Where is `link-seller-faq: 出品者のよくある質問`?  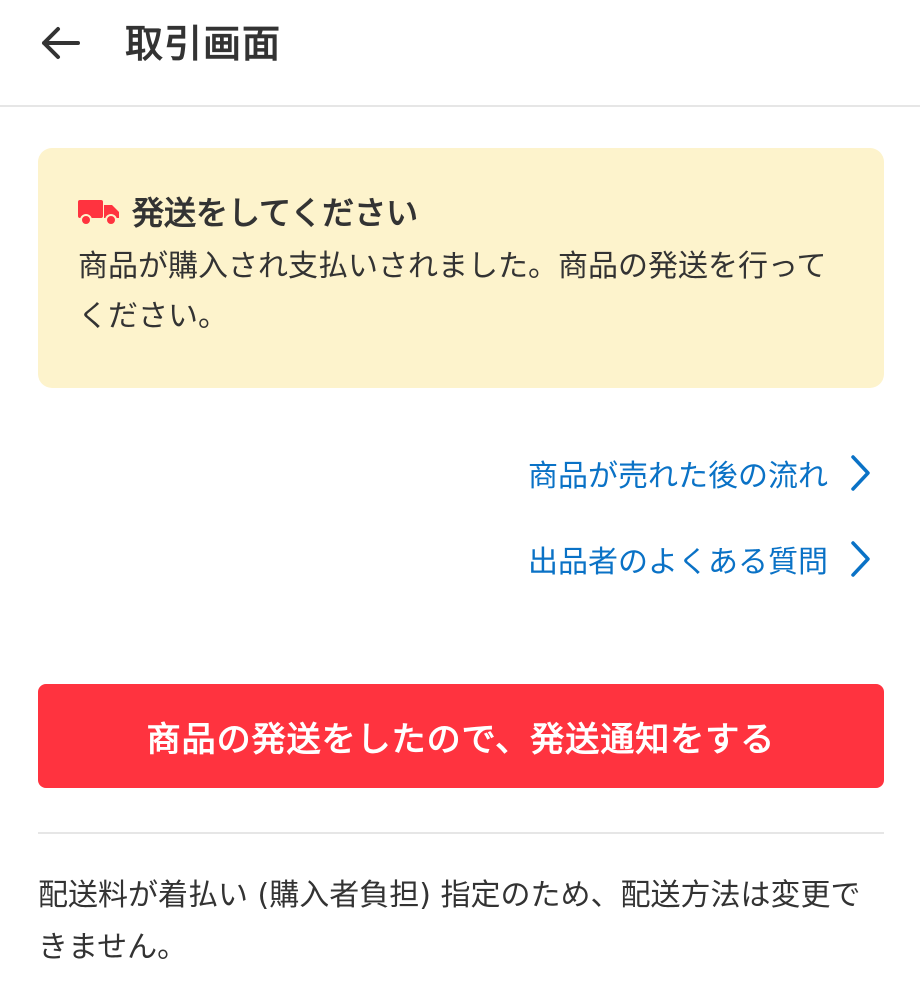 link-seller-faq: 出品者のよくある質問 is located at coordinates (701, 559).